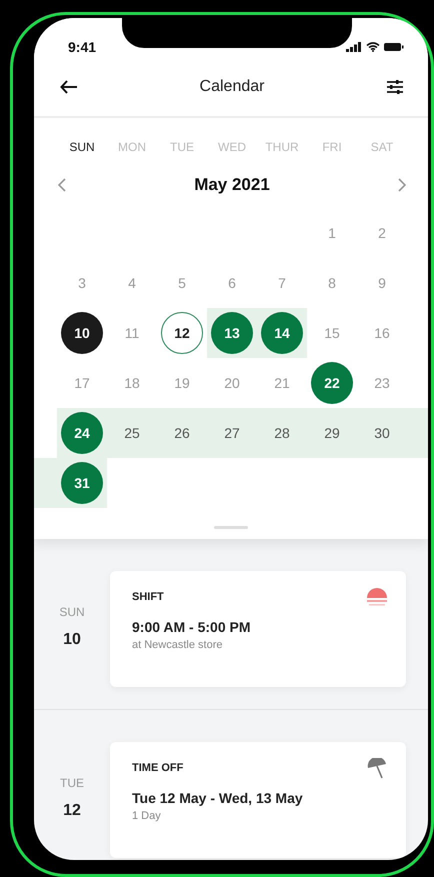  Describe the element at coordinates (132, 283) in the screenshot. I see `calendar-day: 4` at that location.